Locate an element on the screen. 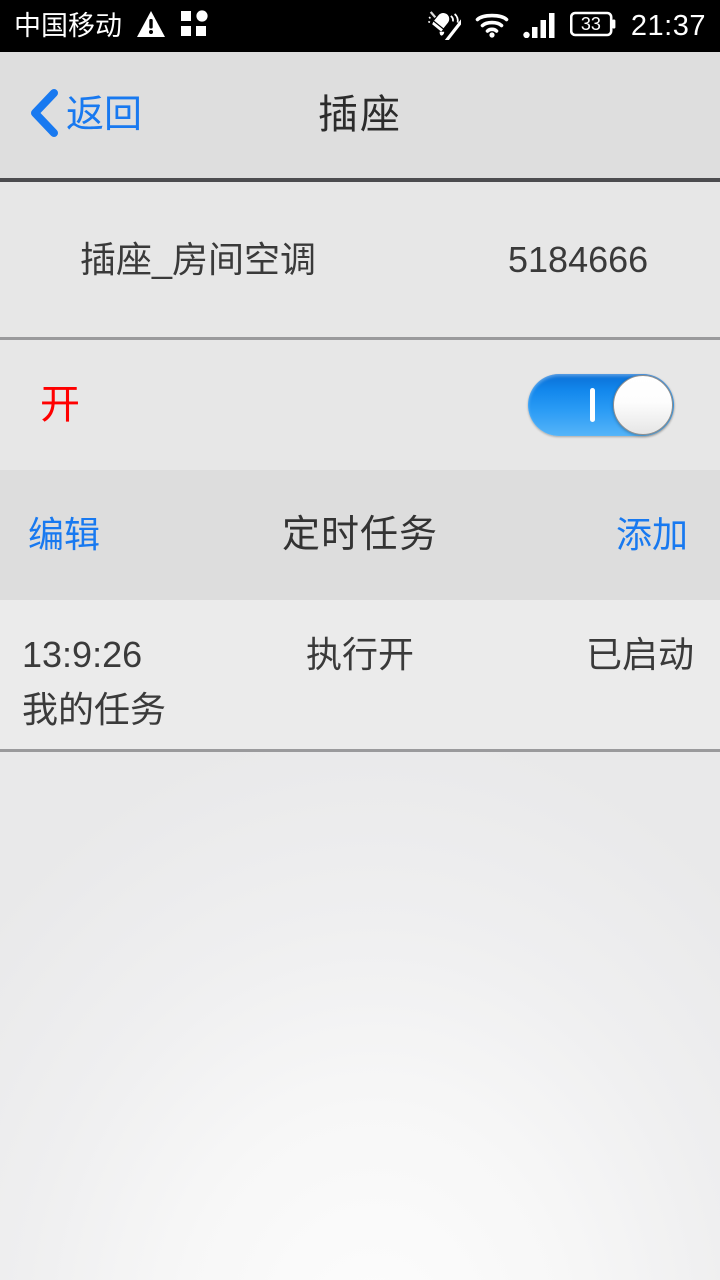 This screenshot has width=720, height=1280. battery-icon: 33 is located at coordinates (592, 26).